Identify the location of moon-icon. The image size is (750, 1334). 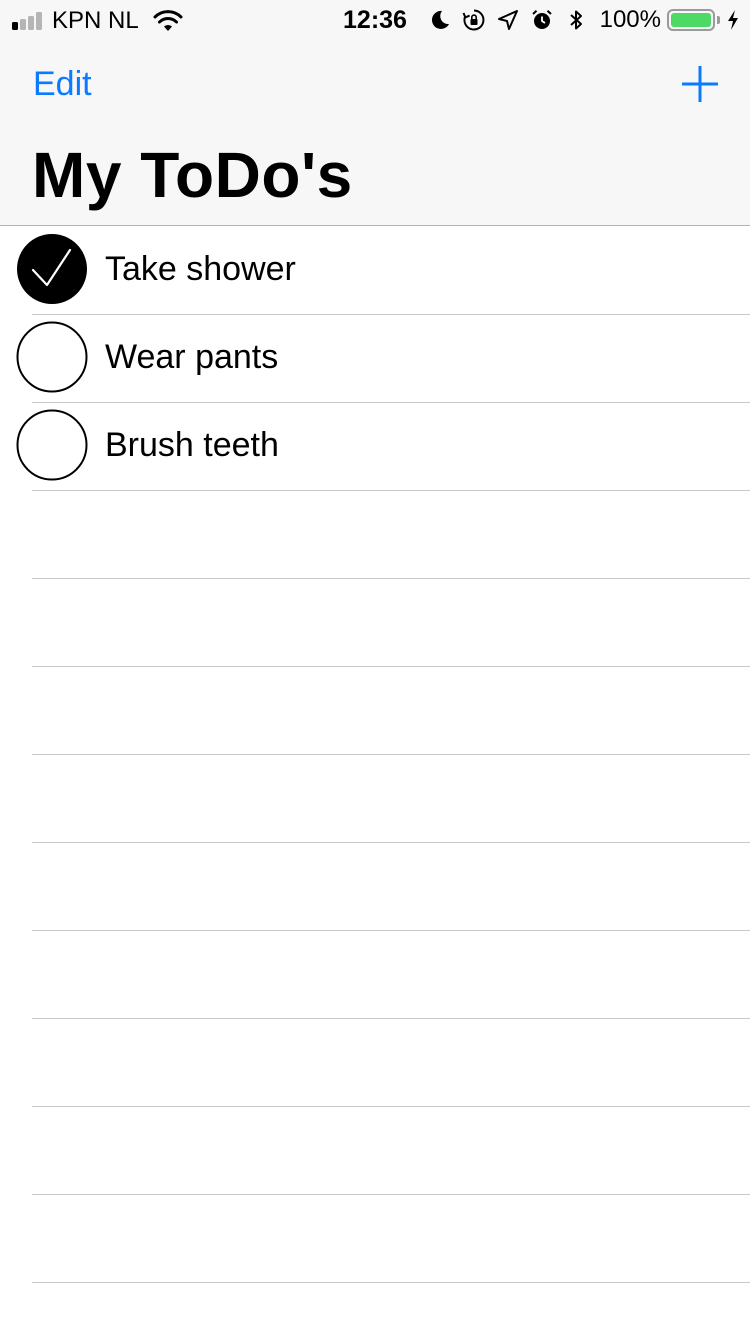
(440, 19).